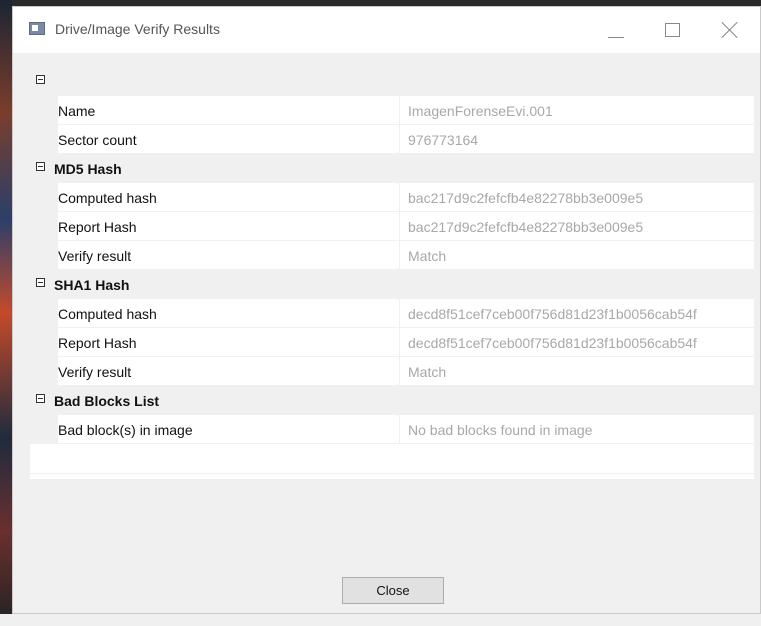  Describe the element at coordinates (392, 459) in the screenshot. I see `empty-grid-row` at that location.